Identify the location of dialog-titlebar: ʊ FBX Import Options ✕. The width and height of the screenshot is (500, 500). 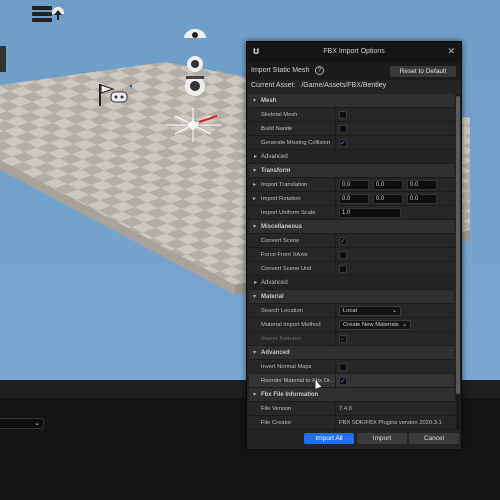
(354, 52).